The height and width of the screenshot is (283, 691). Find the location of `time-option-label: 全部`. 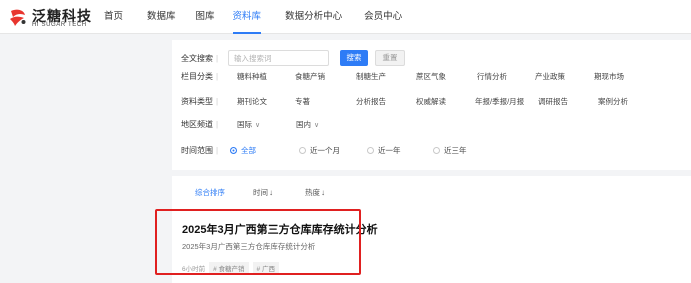

time-option-label: 全部 is located at coordinates (248, 150).